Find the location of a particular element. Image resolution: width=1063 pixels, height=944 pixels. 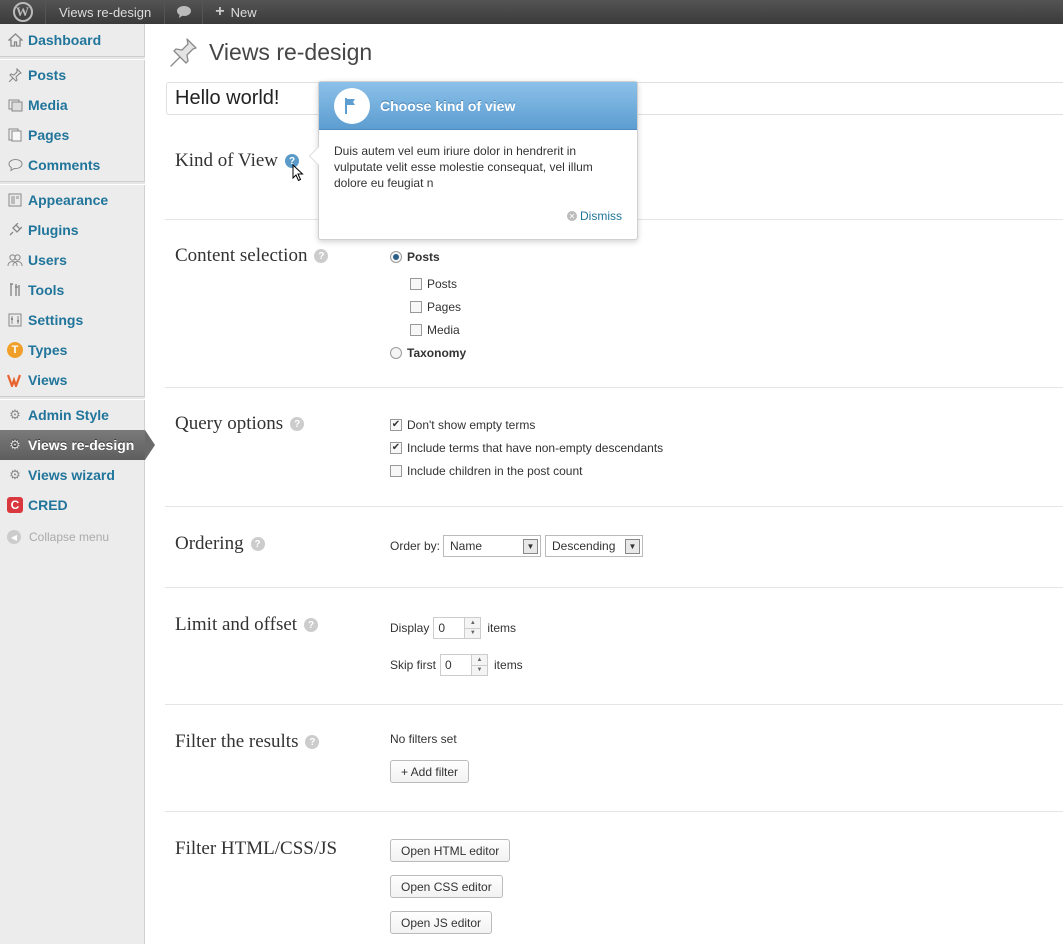

menu-label: Plugins is located at coordinates (53, 230).